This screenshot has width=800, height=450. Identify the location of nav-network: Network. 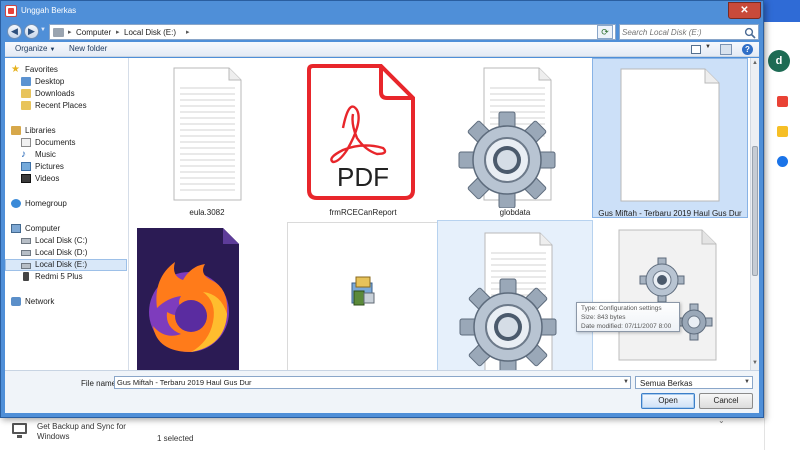
(66, 302).